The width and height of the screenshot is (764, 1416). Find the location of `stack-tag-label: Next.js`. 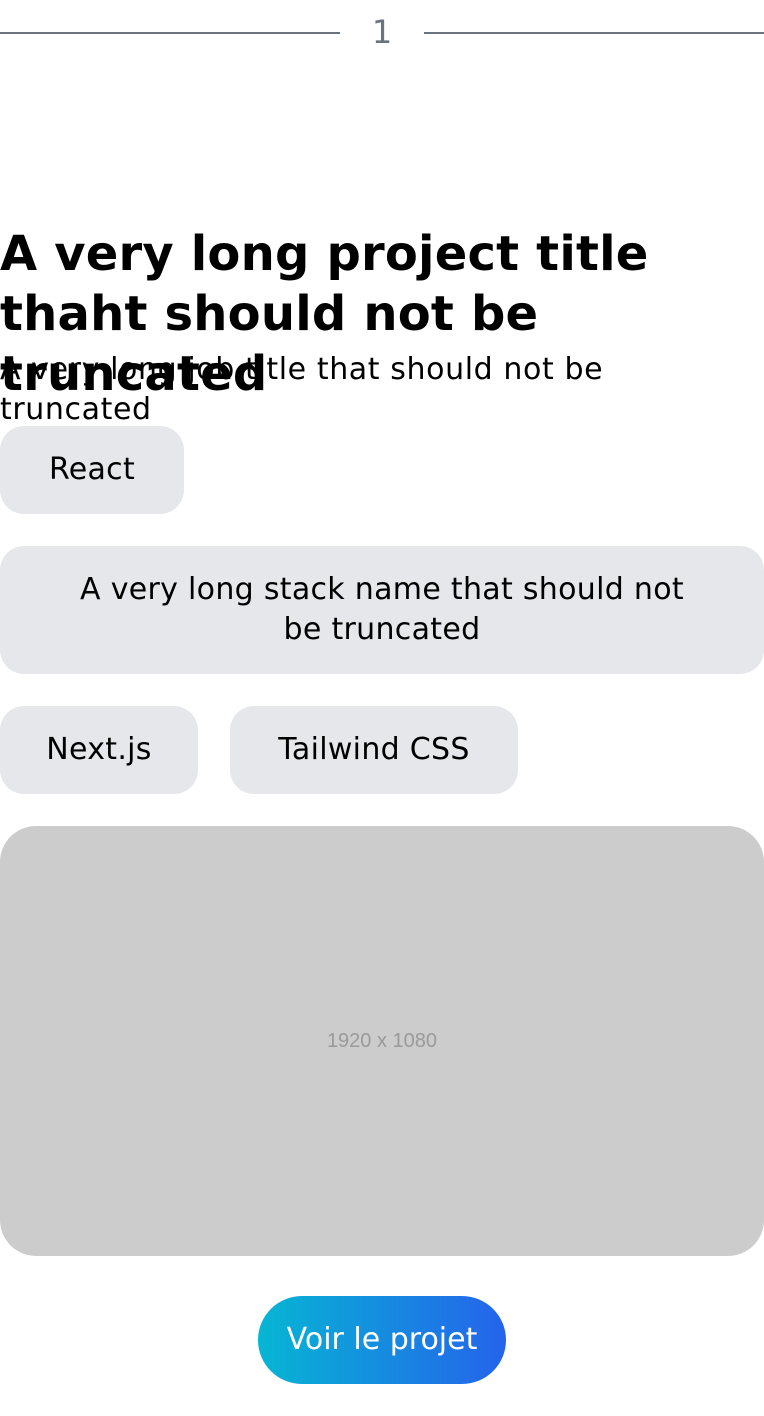

stack-tag-label: Next.js is located at coordinates (99, 749).